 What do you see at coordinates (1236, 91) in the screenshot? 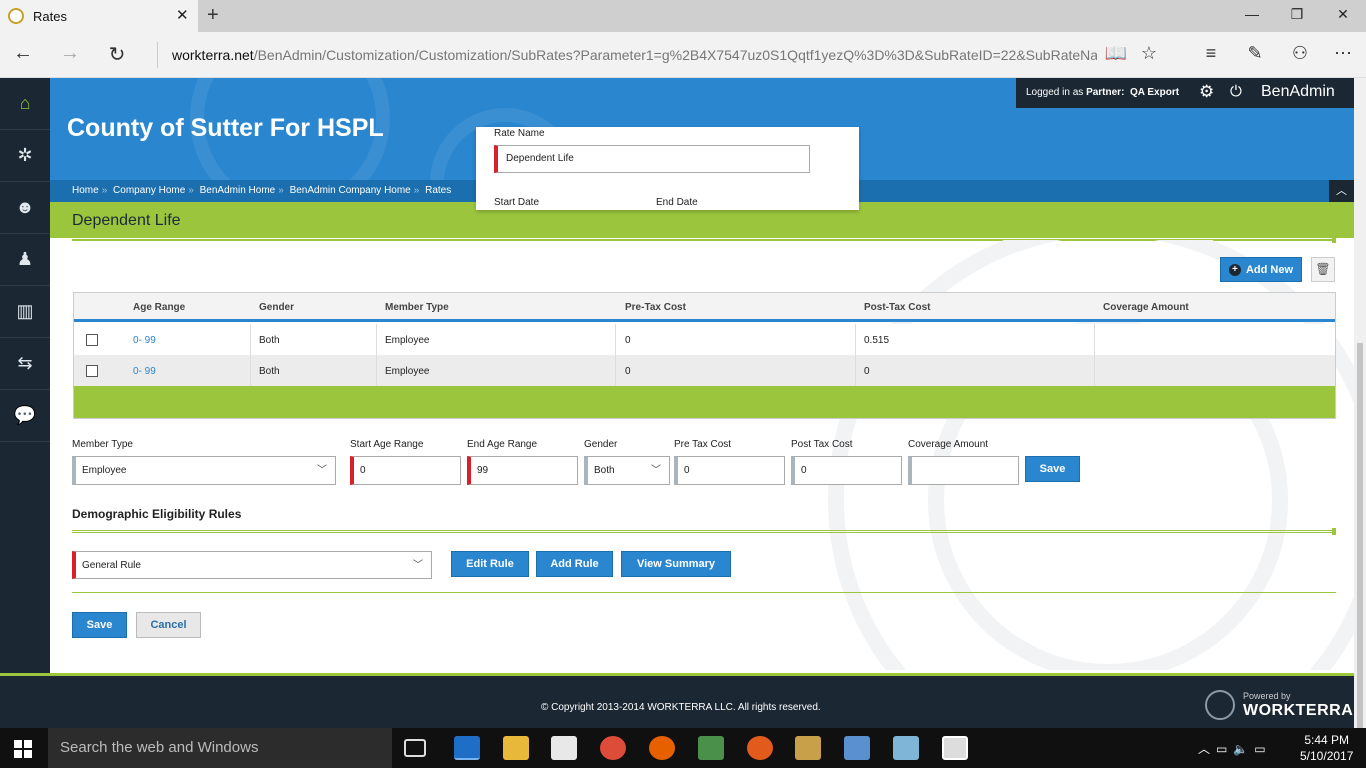
I see `power-icon: ⏻` at bounding box center [1236, 91].